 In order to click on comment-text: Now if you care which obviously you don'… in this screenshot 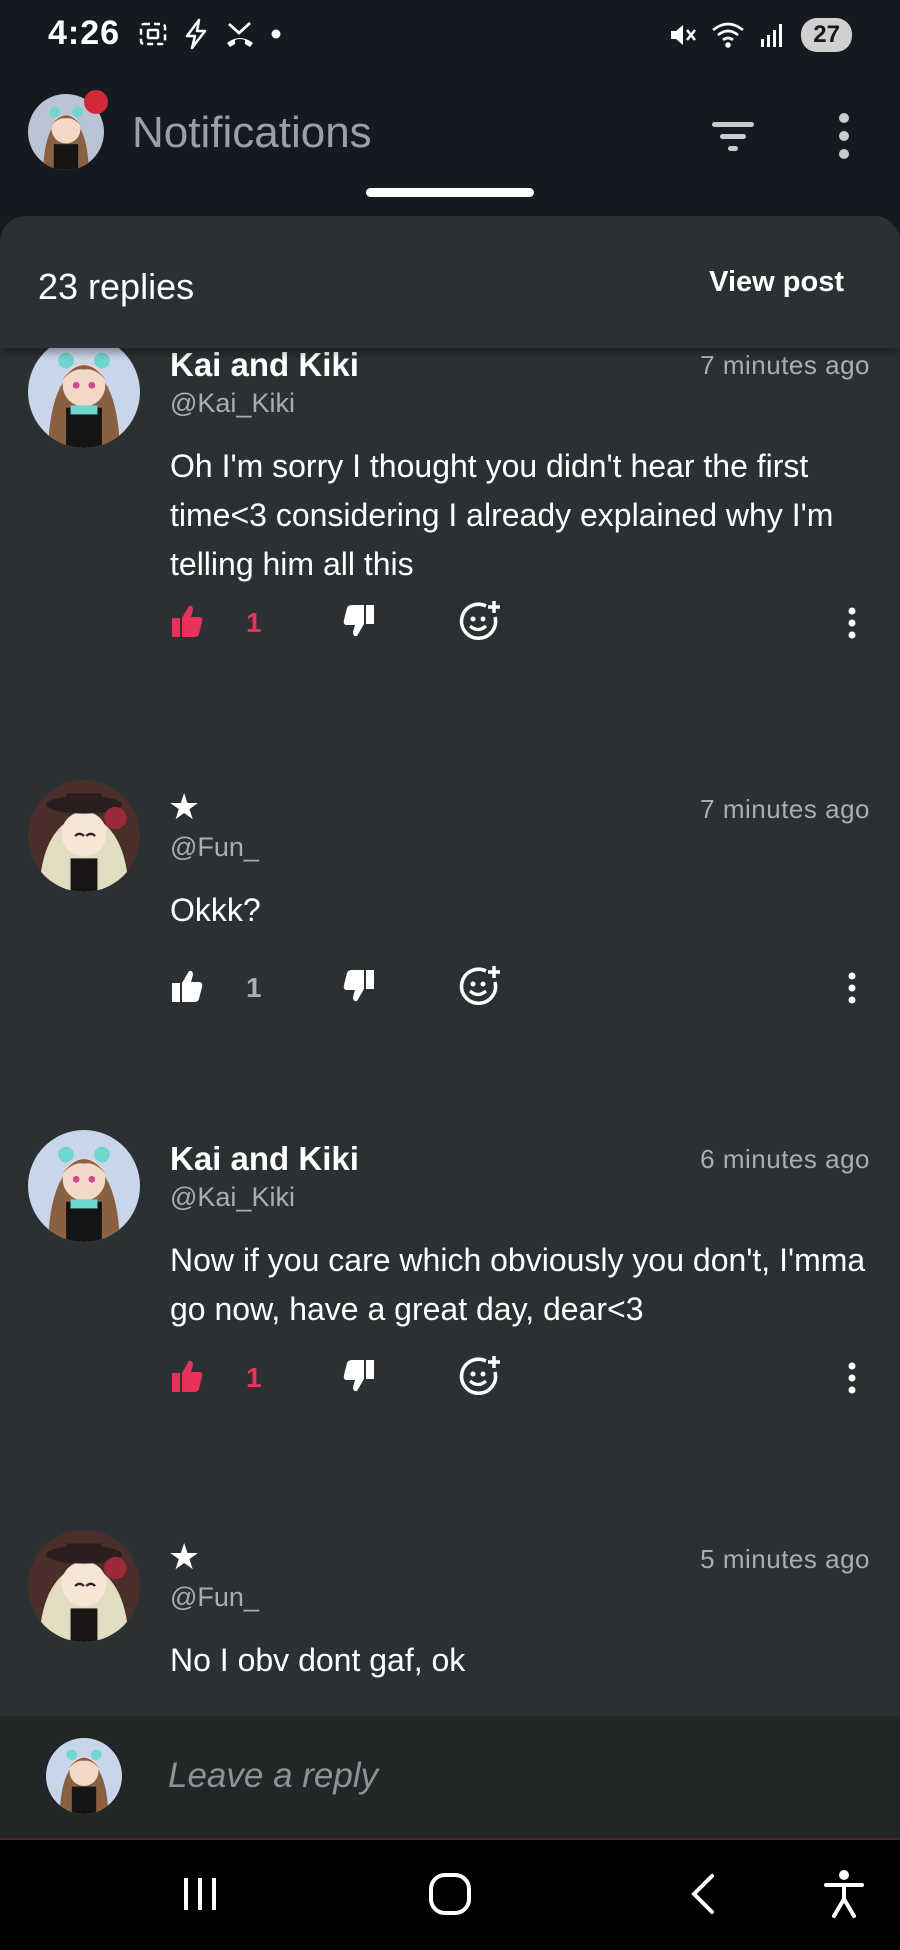, I will do `click(518, 1284)`.